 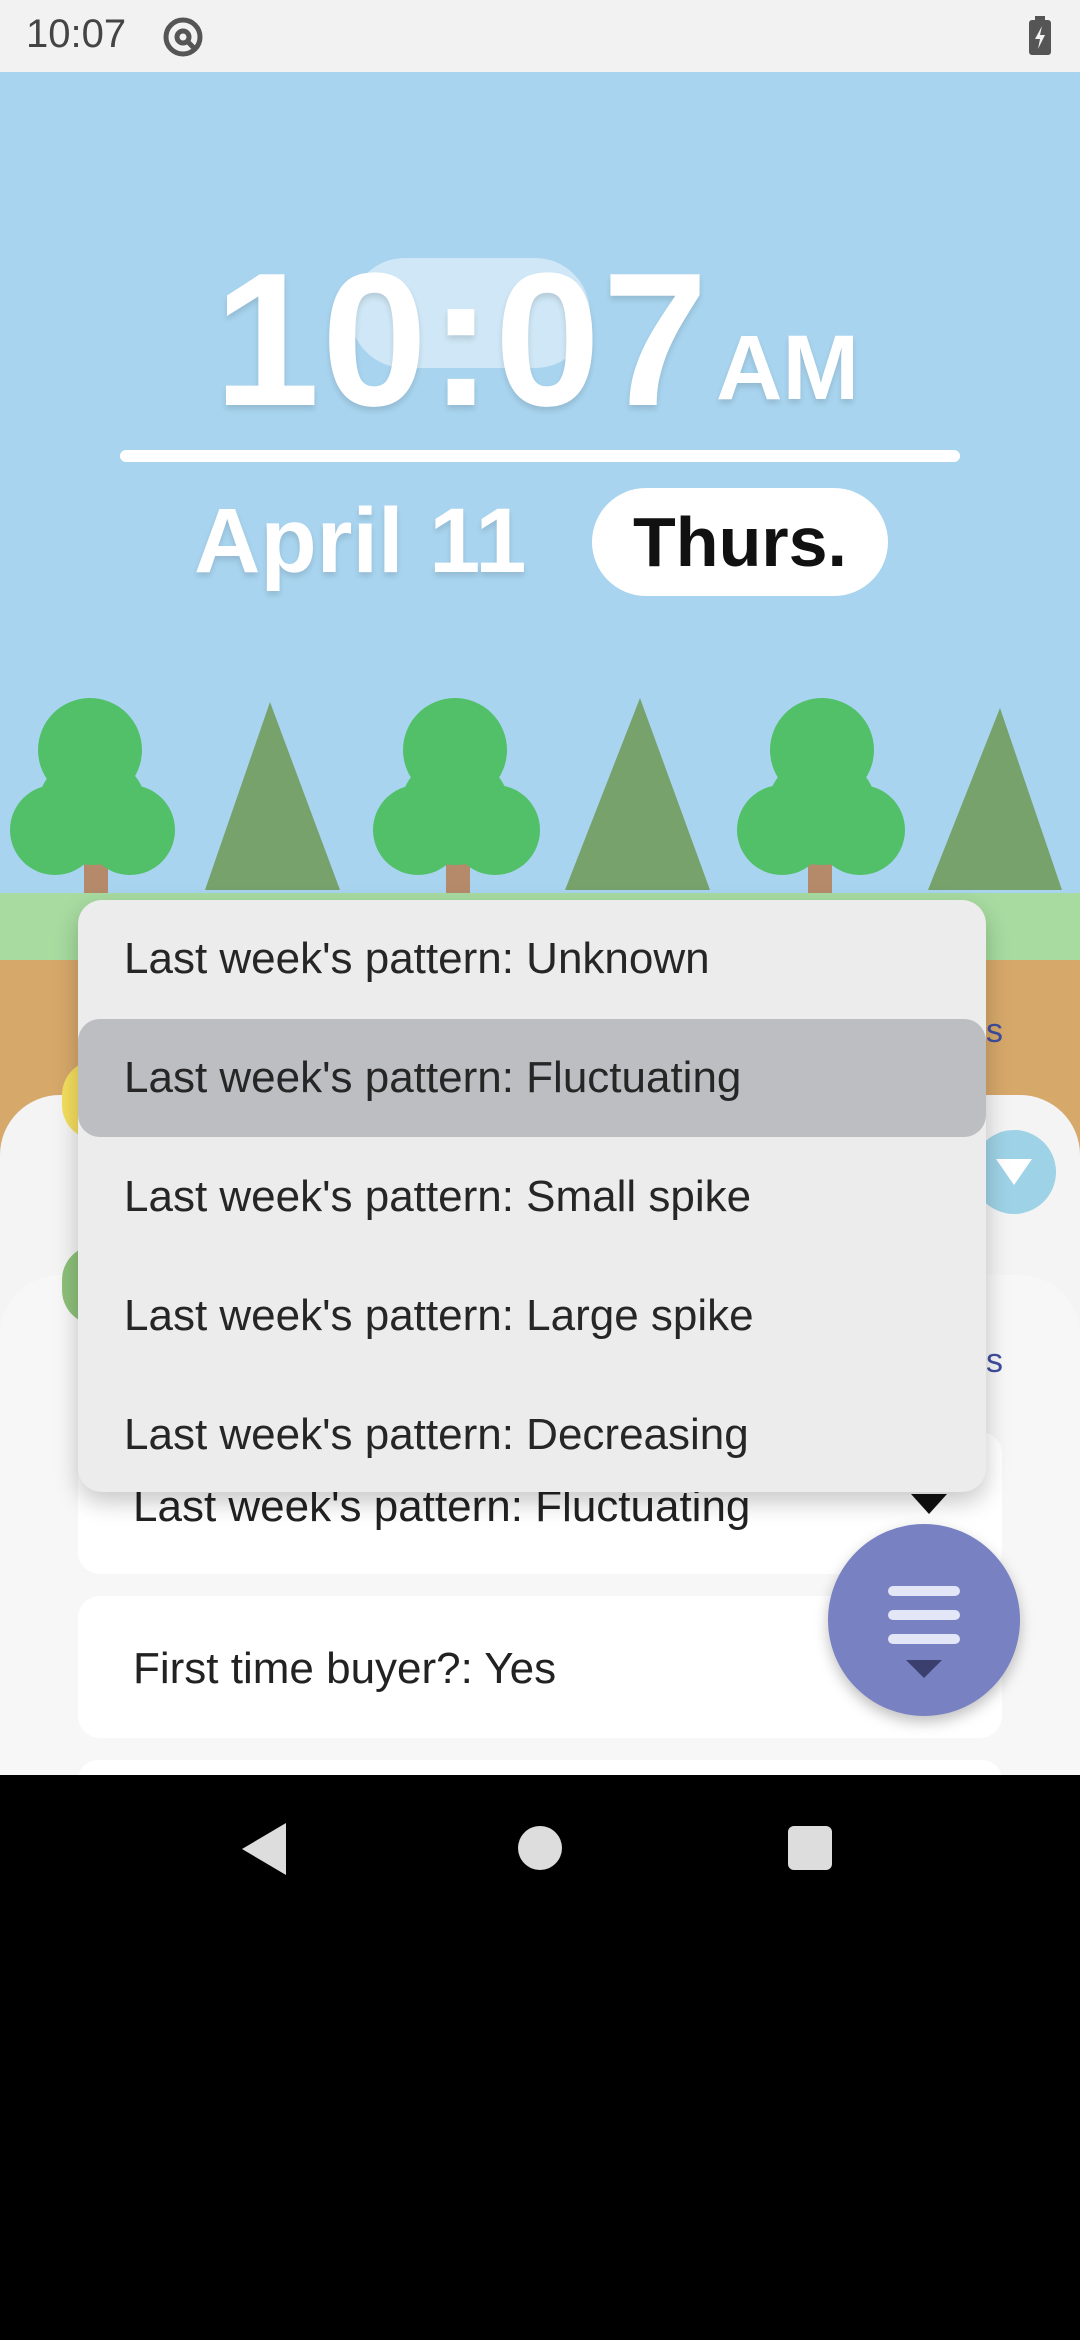 I want to click on clock-date: April 11, so click(x=360, y=541).